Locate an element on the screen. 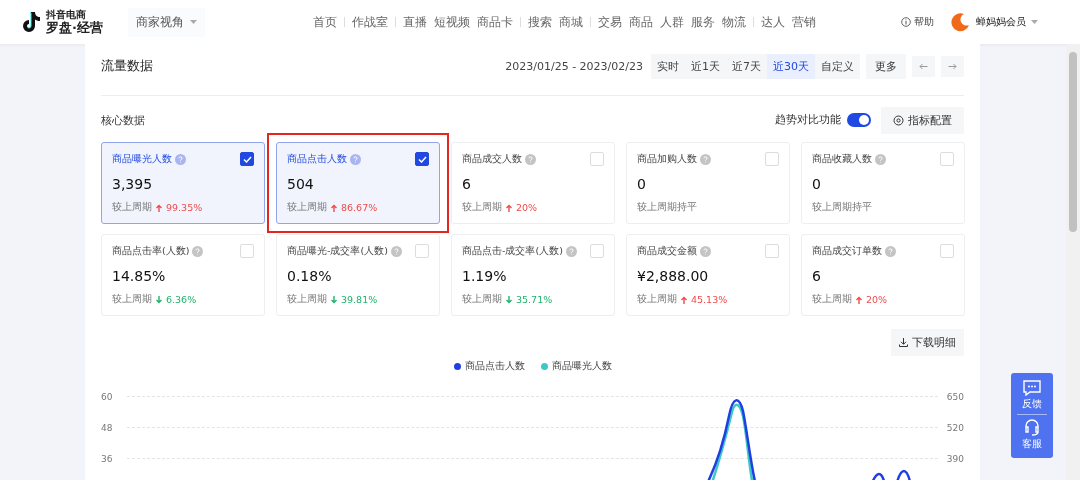 This screenshot has width=1080, height=480. change-value: 86.67% is located at coordinates (359, 207).